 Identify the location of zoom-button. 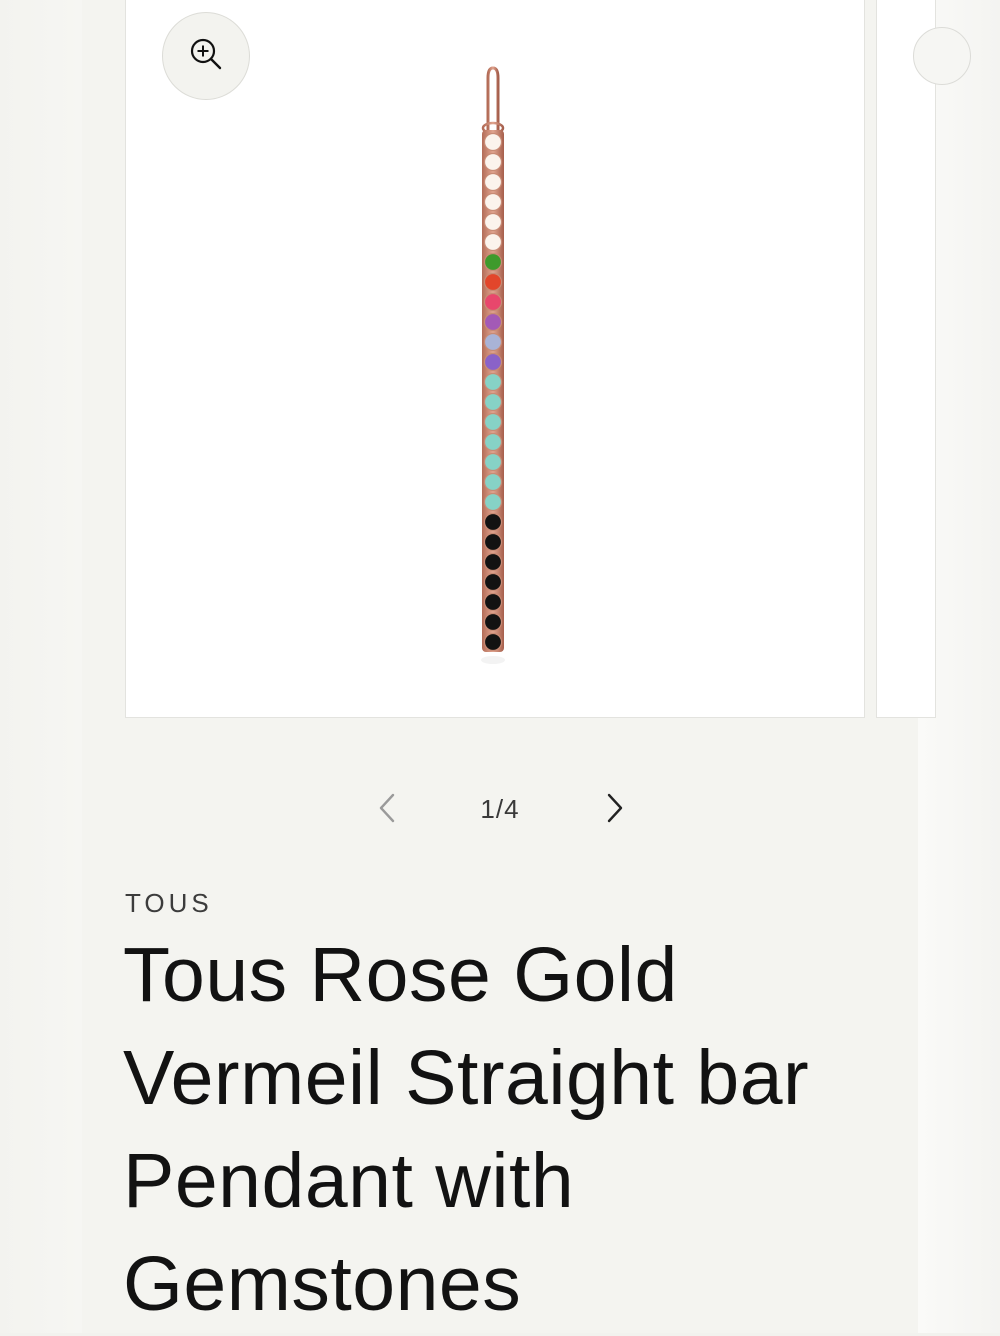
(206, 56).